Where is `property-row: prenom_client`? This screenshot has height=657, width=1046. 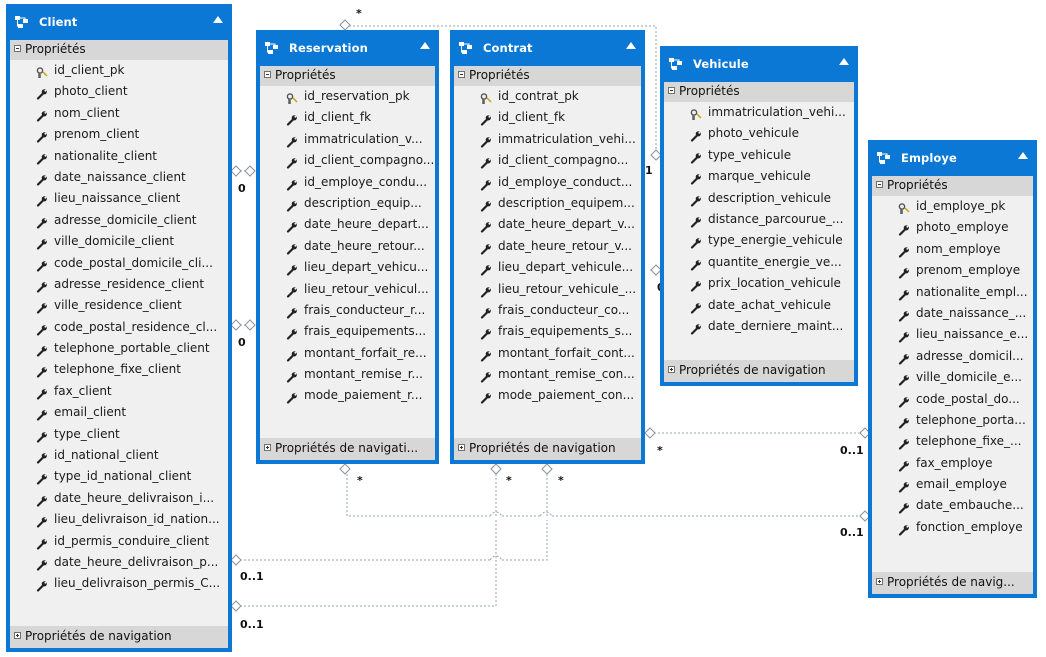
property-row: prenom_client is located at coordinates (119, 134).